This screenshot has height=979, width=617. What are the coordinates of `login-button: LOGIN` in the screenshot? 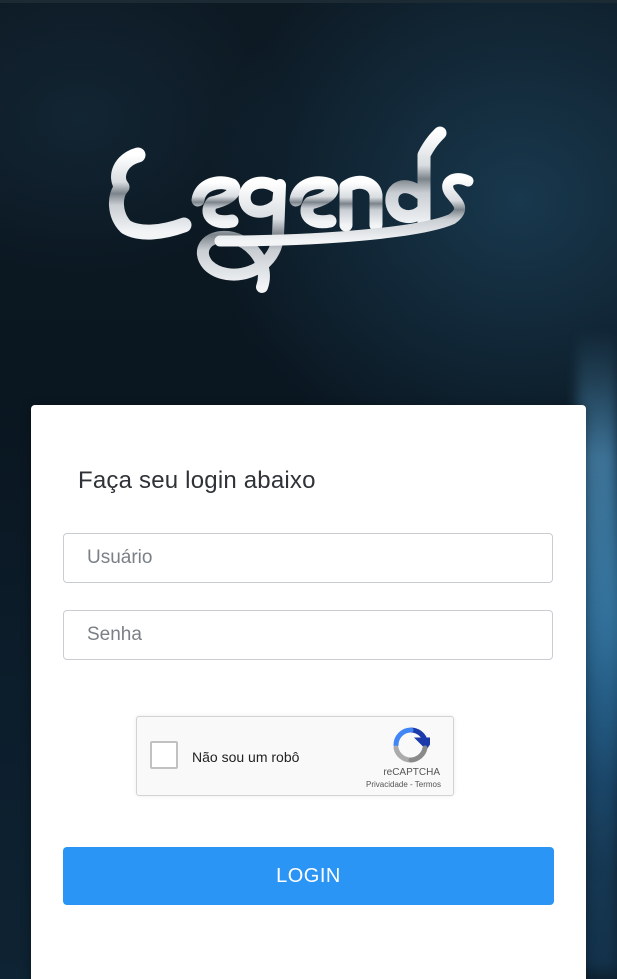 It's located at (308, 876).